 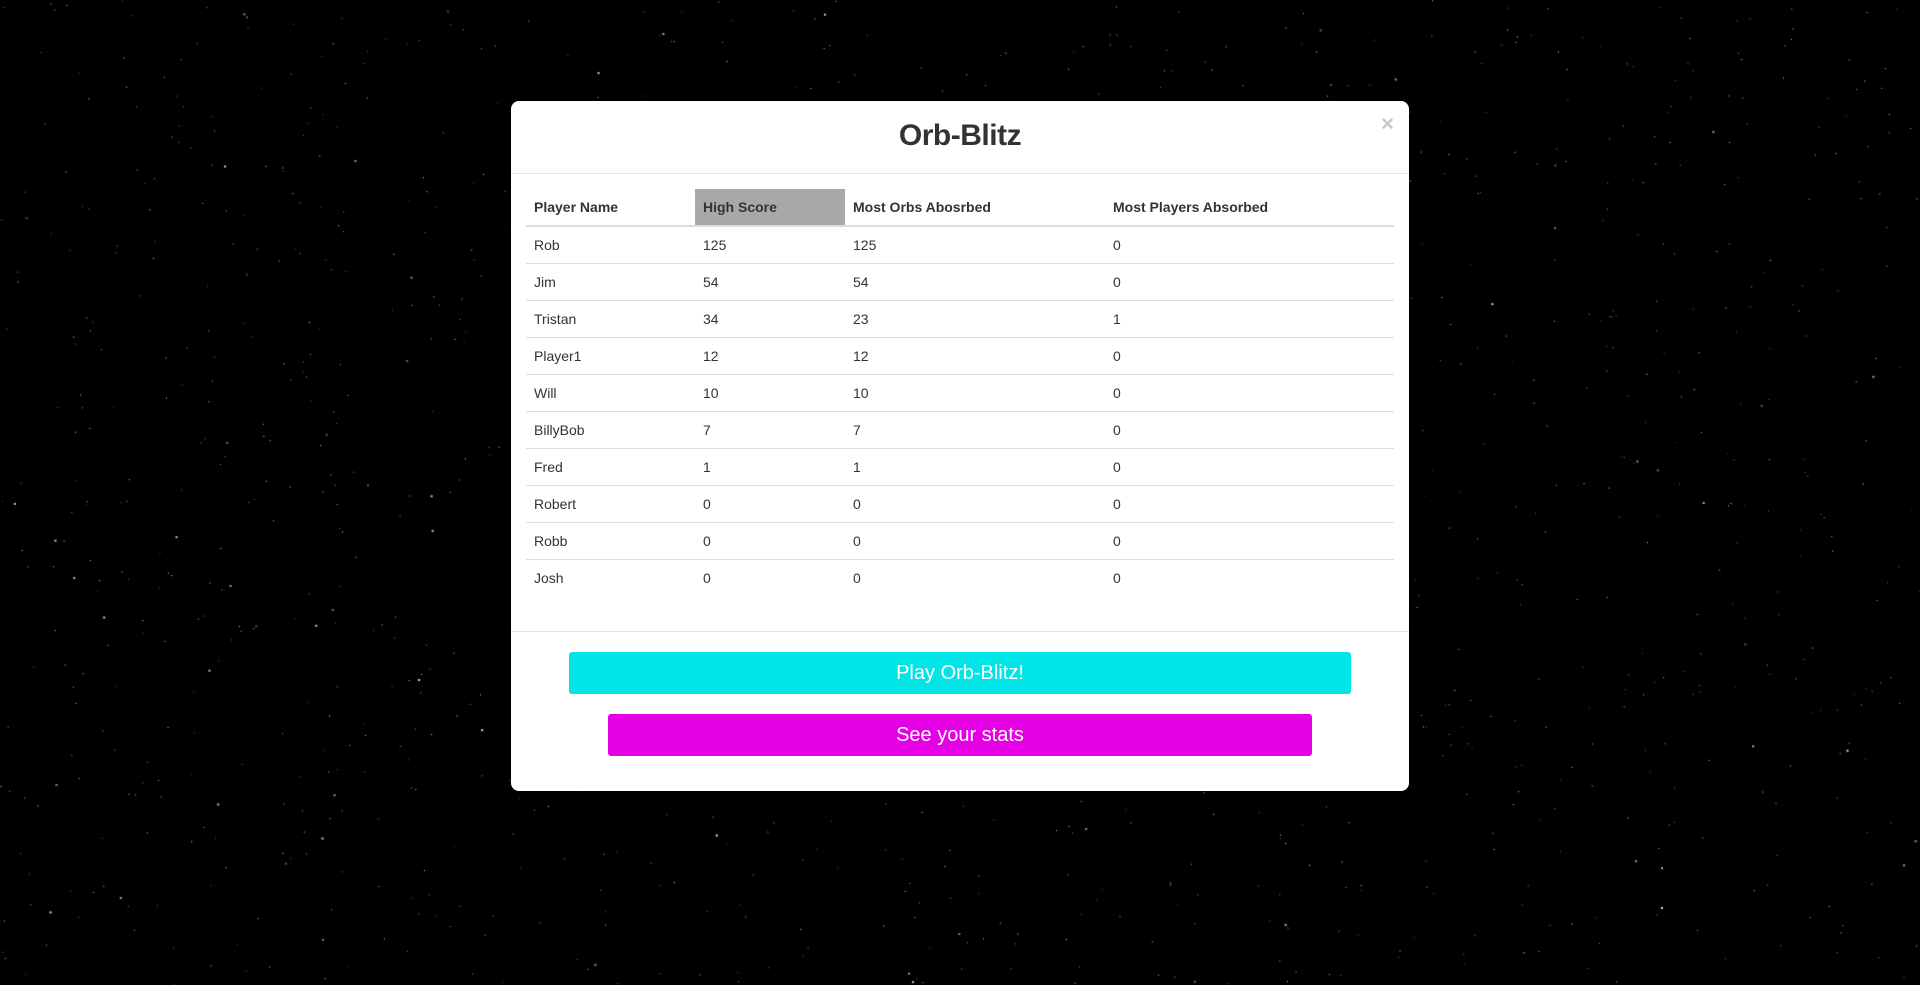 What do you see at coordinates (960, 244) in the screenshot?
I see `table-row: Rob 125 125 0` at bounding box center [960, 244].